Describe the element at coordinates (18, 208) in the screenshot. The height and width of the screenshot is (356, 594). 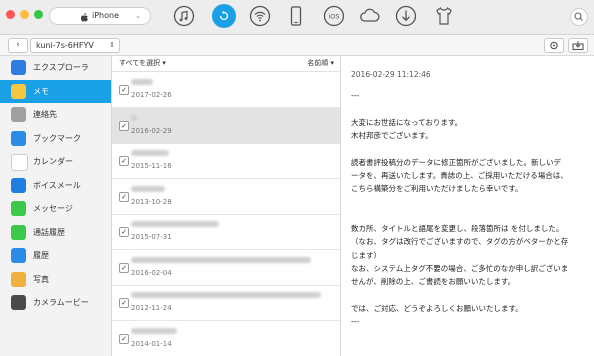
I see `messages-icon` at that location.